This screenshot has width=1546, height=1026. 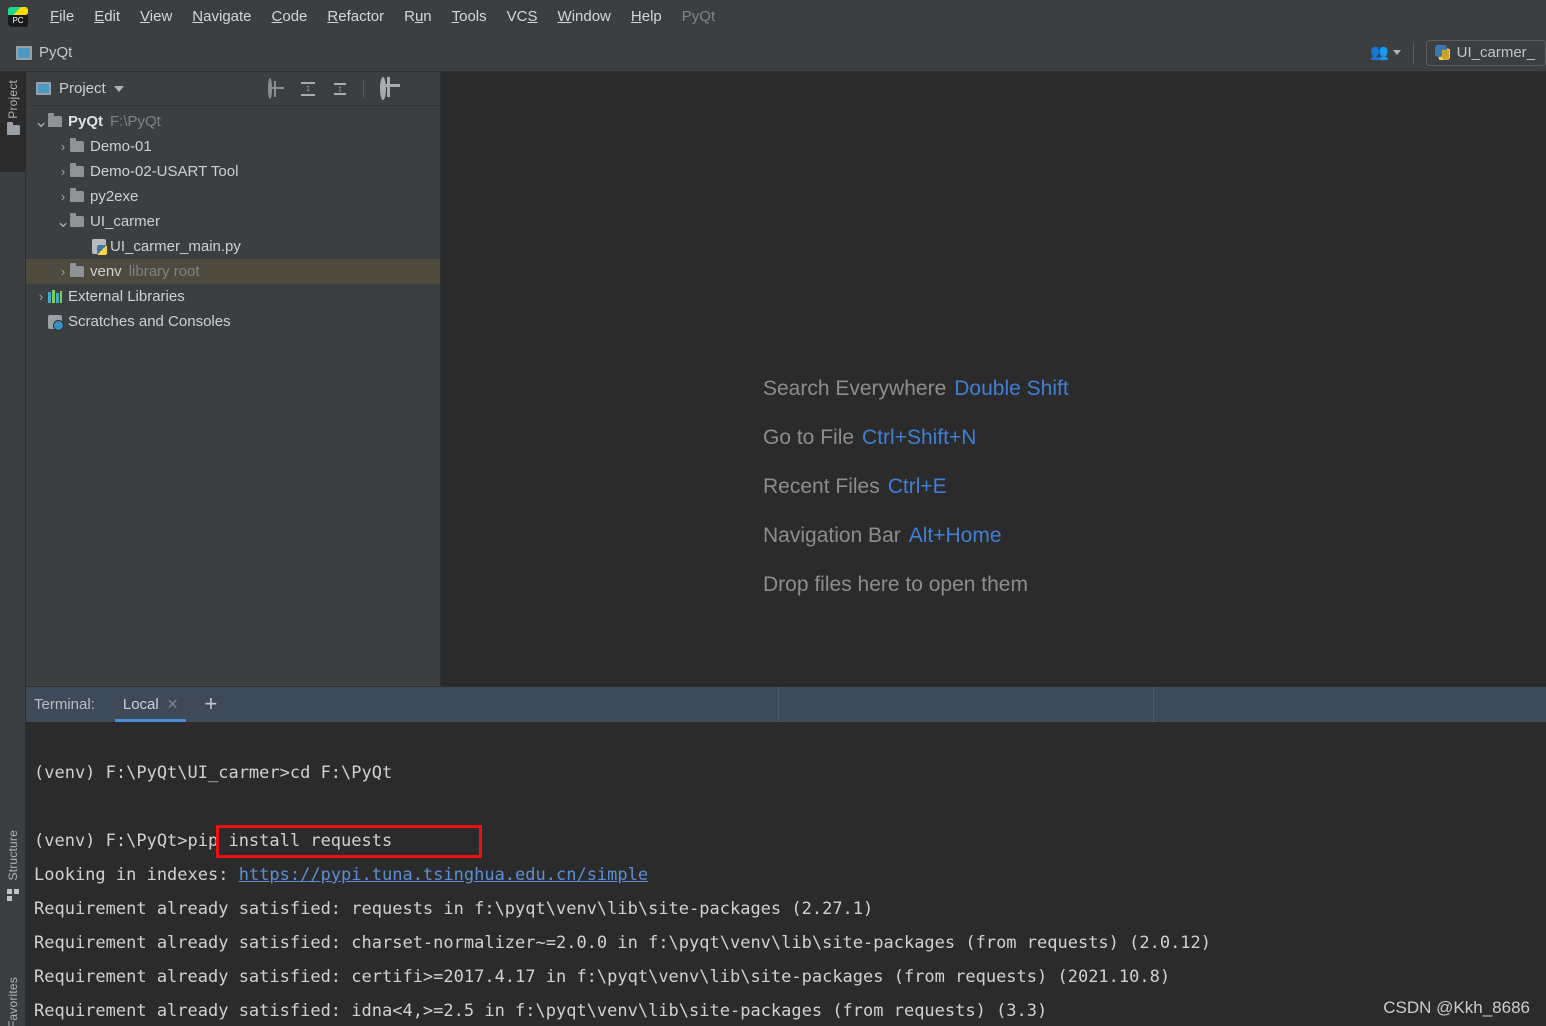 I want to click on terminal-title-label: Terminal:, so click(x=64, y=704).